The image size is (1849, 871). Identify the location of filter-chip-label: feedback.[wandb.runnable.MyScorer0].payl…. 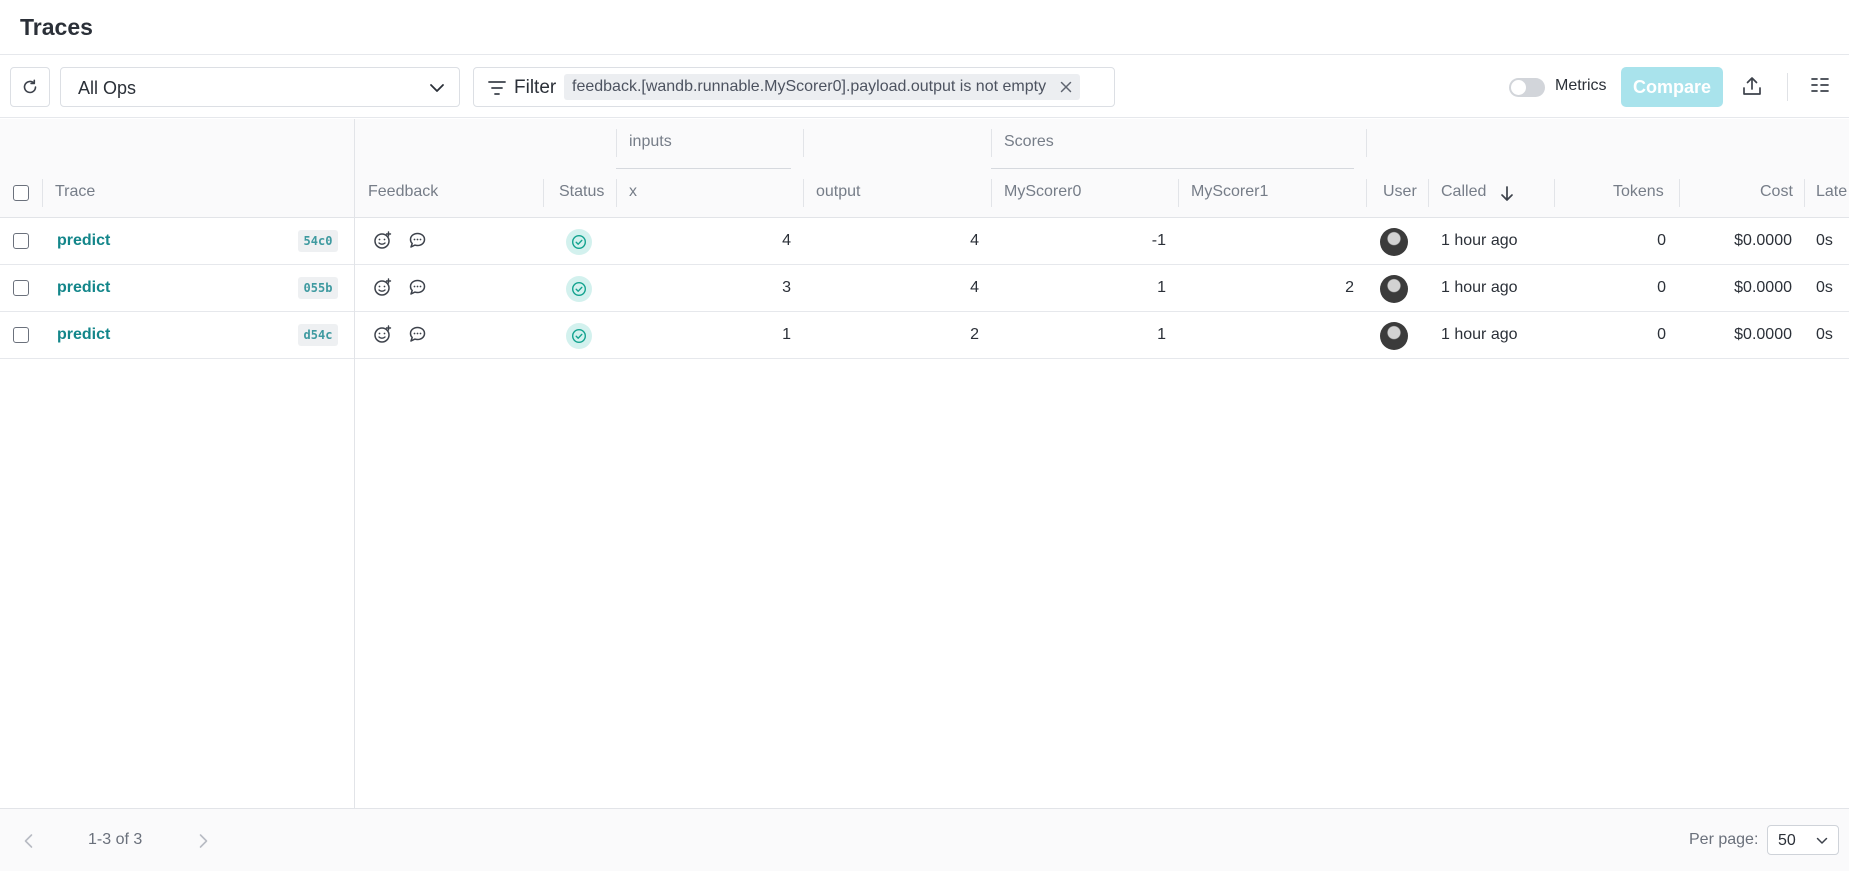
(809, 86).